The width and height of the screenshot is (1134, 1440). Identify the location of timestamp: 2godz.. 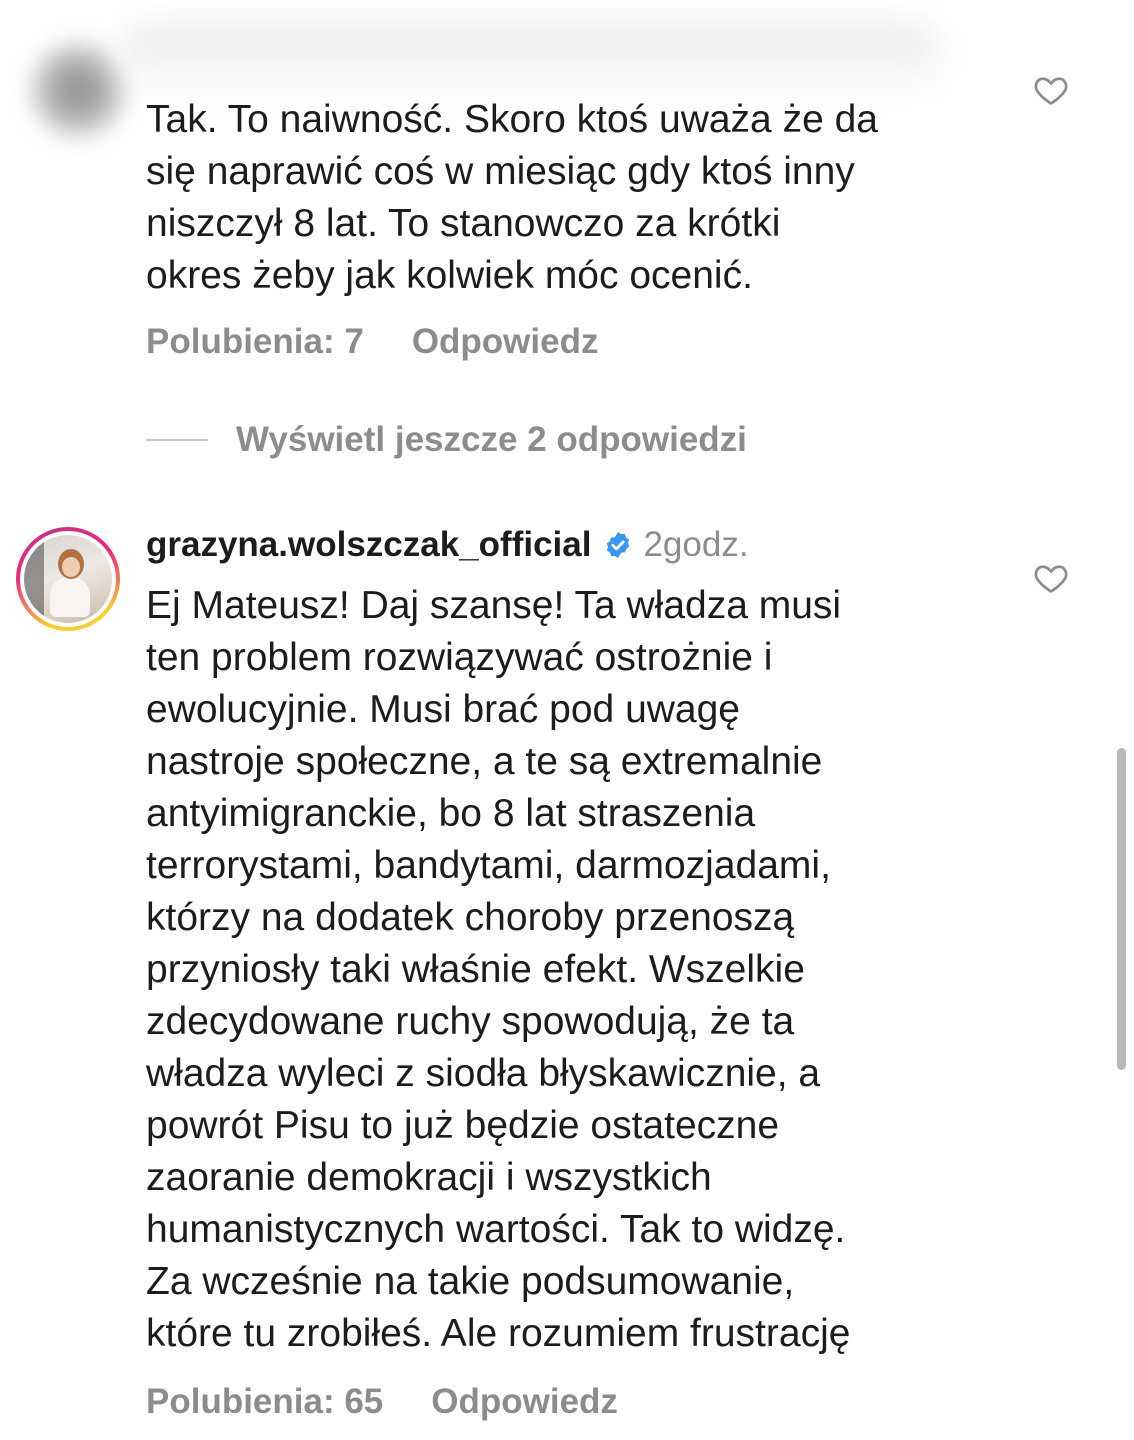
(696, 544).